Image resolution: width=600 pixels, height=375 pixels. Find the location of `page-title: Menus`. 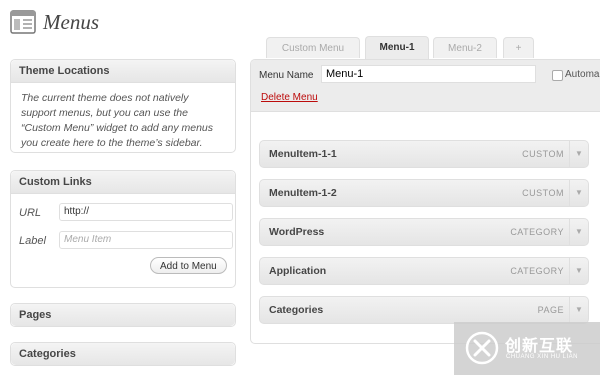

page-title: Menus is located at coordinates (71, 22).